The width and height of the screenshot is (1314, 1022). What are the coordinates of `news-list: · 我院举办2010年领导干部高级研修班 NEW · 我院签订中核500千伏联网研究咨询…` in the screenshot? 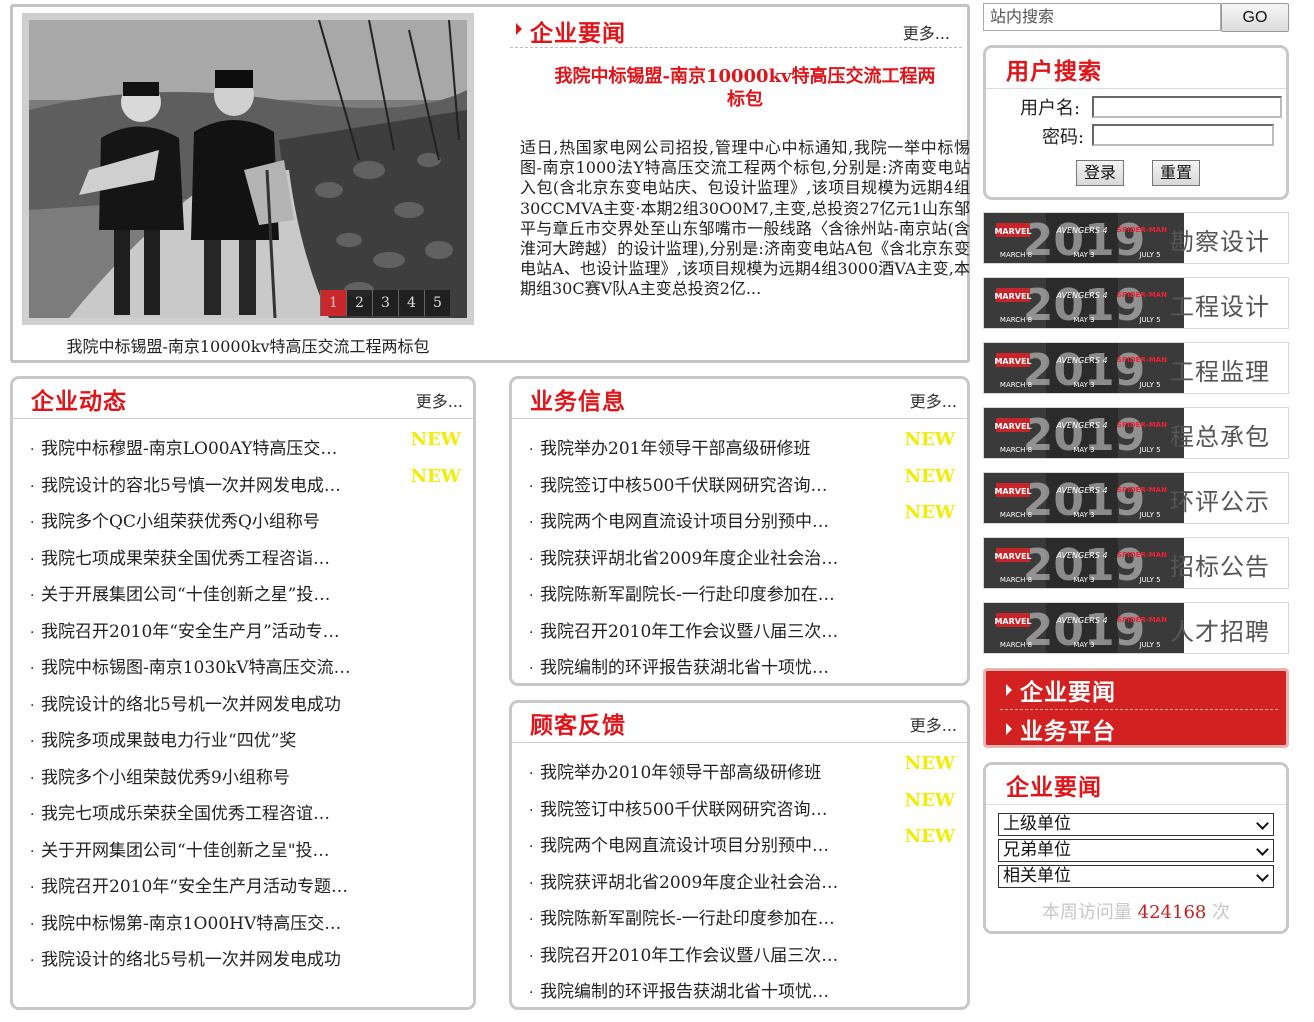 It's located at (741, 883).